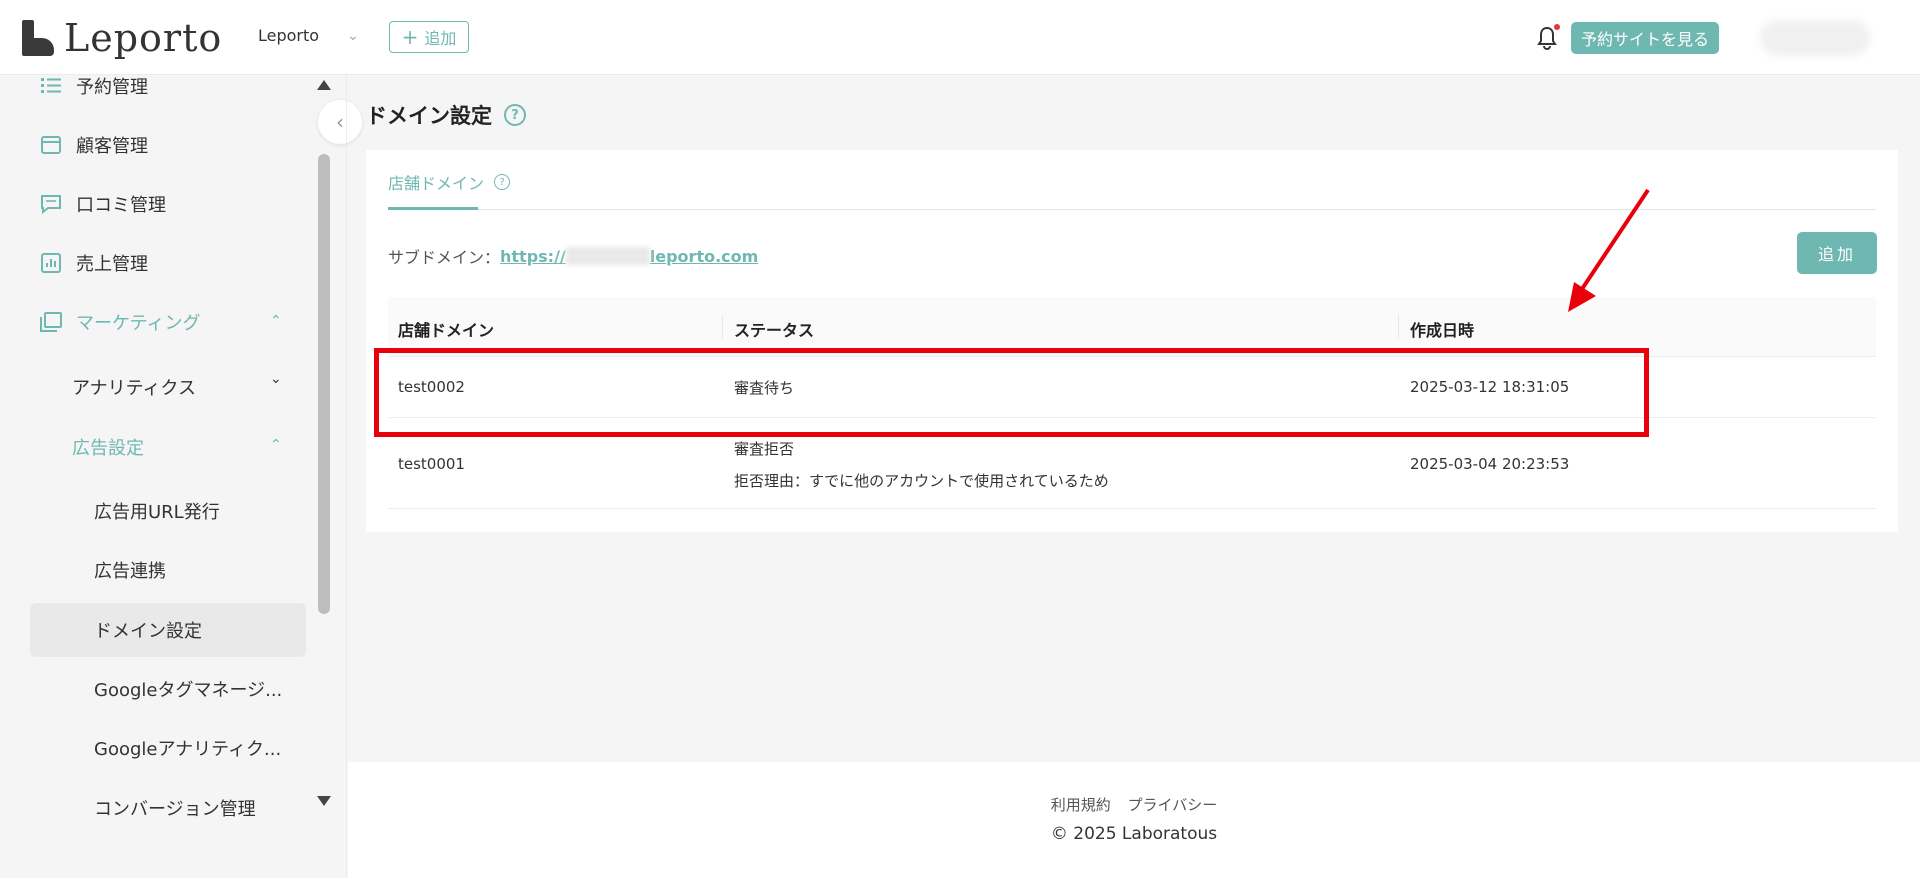 The width and height of the screenshot is (1920, 878). Describe the element at coordinates (324, 85) in the screenshot. I see `scroll-up-arrow-icon` at that location.